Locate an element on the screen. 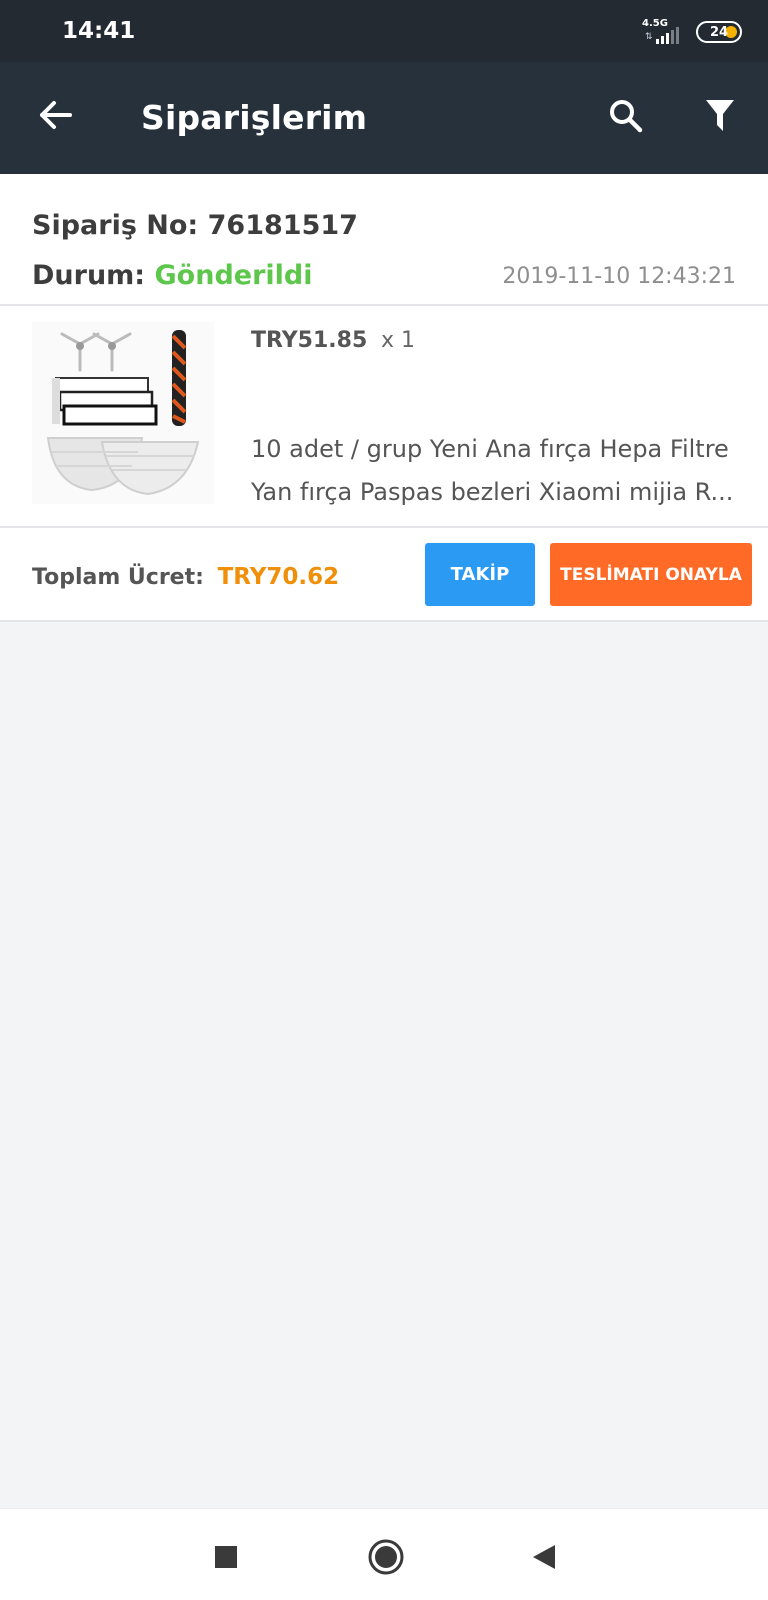 The height and width of the screenshot is (1600, 768). back-nav-button is located at coordinates (544, 1557).